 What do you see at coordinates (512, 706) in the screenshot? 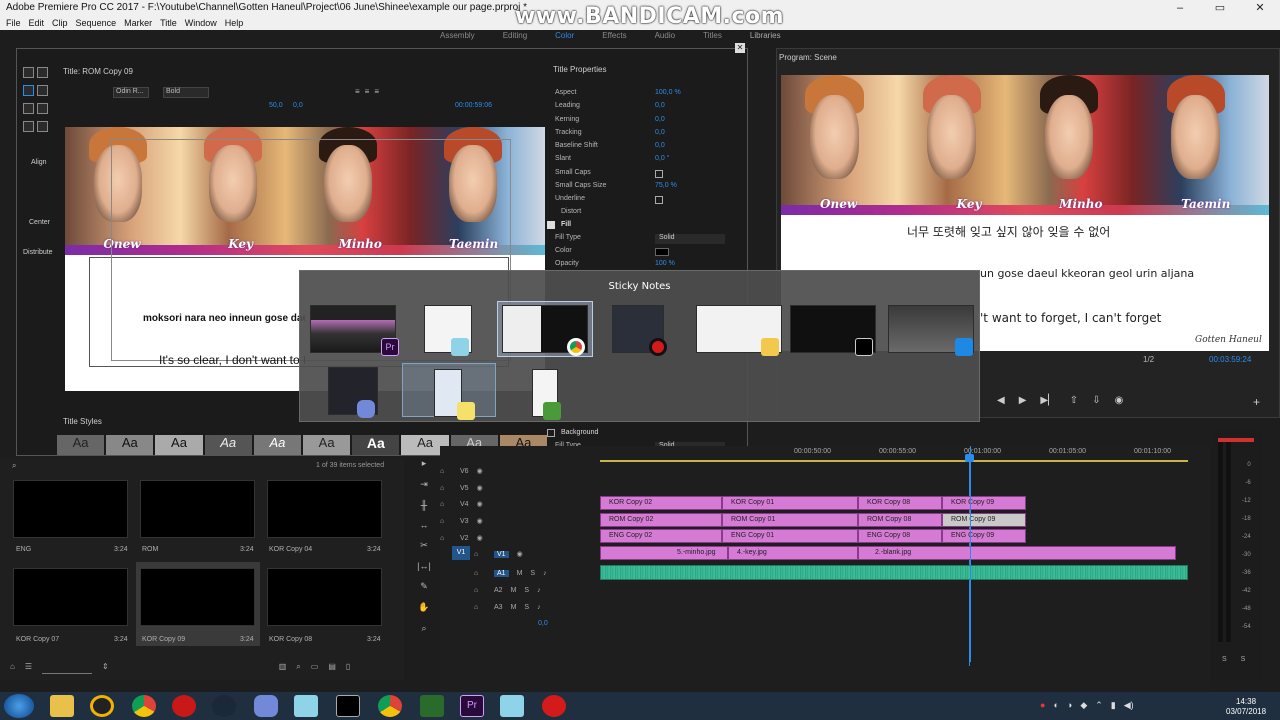
I see `taskbar-notes-icon` at bounding box center [512, 706].